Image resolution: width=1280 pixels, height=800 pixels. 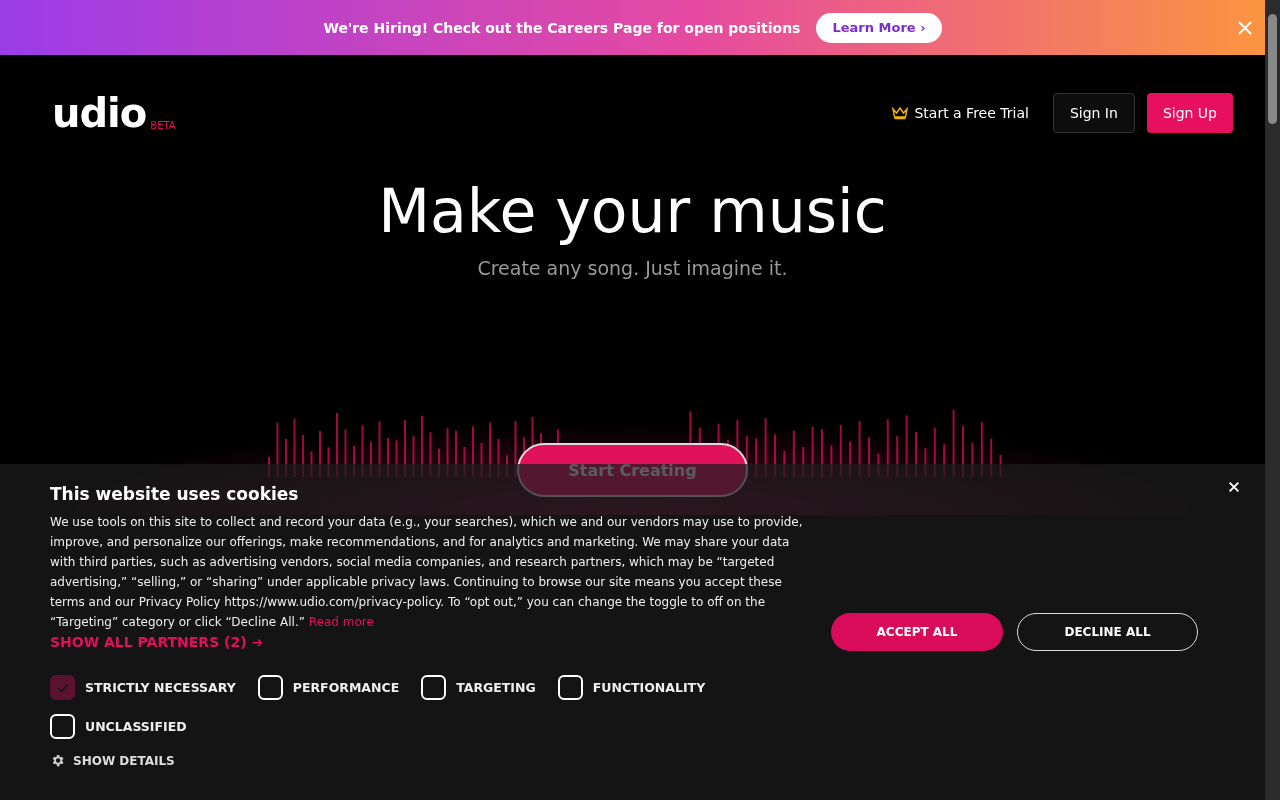 I want to click on learn-more-button: Learn More ›, so click(x=879, y=27).